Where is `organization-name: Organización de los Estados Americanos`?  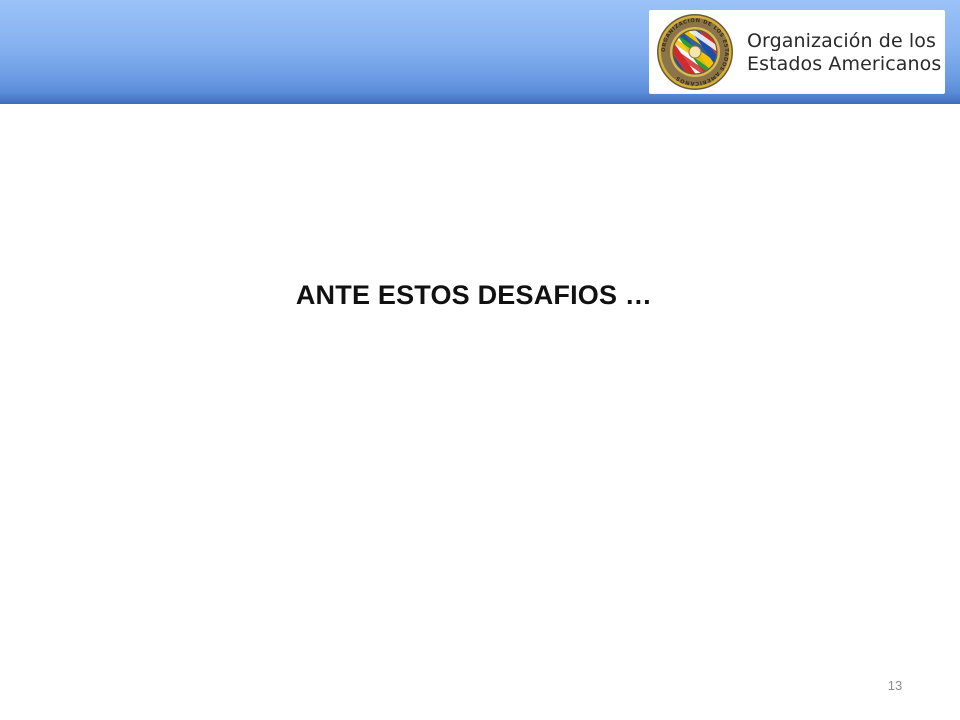 organization-name: Organización de los Estados Americanos is located at coordinates (845, 53).